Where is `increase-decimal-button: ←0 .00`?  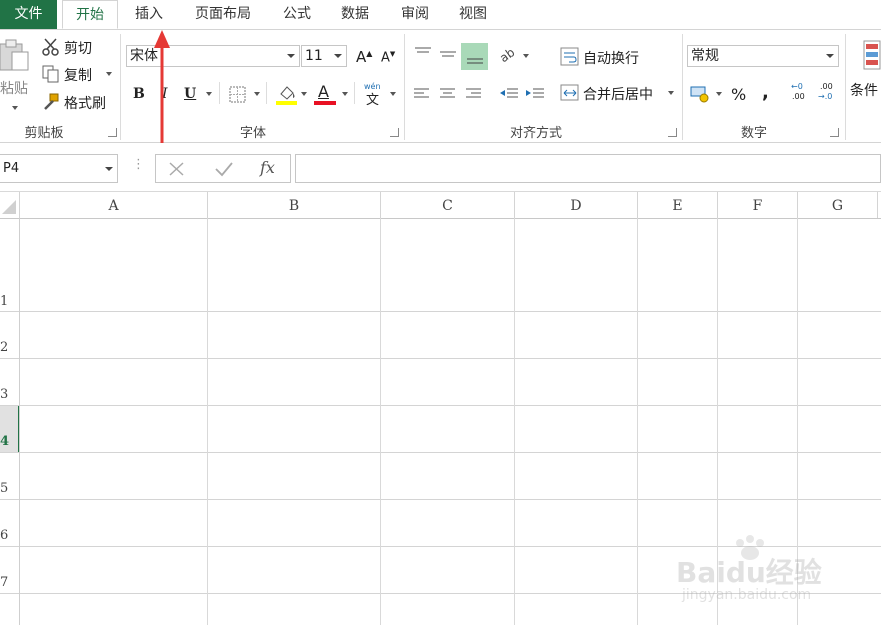 increase-decimal-button: ←0 .00 is located at coordinates (802, 94).